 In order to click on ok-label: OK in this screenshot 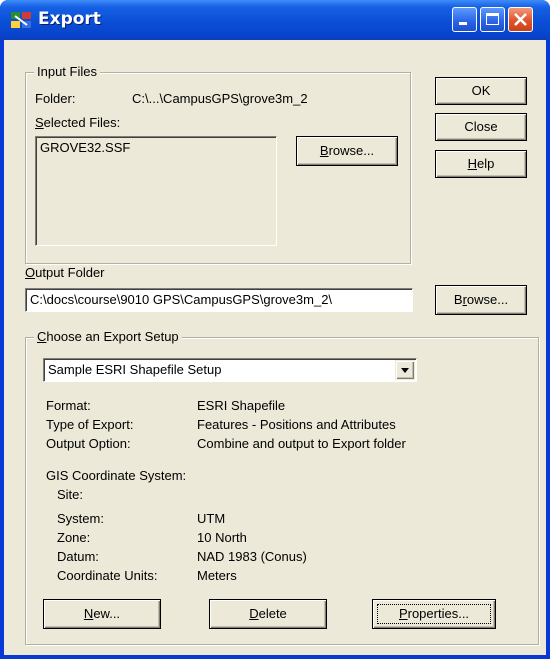, I will do `click(481, 90)`.